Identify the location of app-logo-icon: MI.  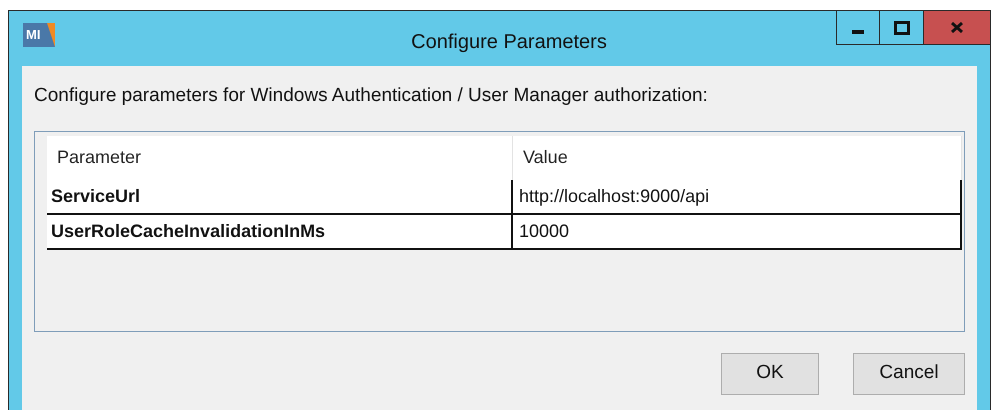
(39, 35).